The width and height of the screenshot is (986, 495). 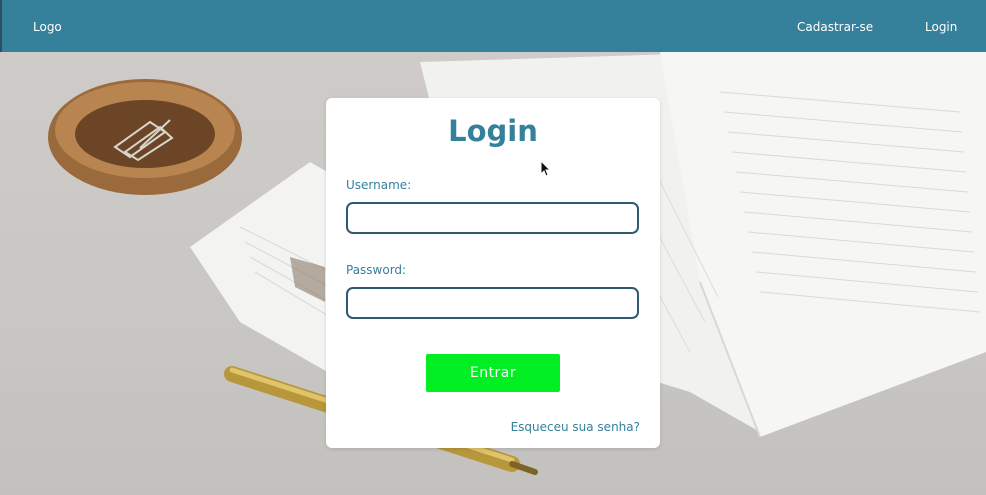 What do you see at coordinates (47, 27) in the screenshot?
I see `logo-link: Logo` at bounding box center [47, 27].